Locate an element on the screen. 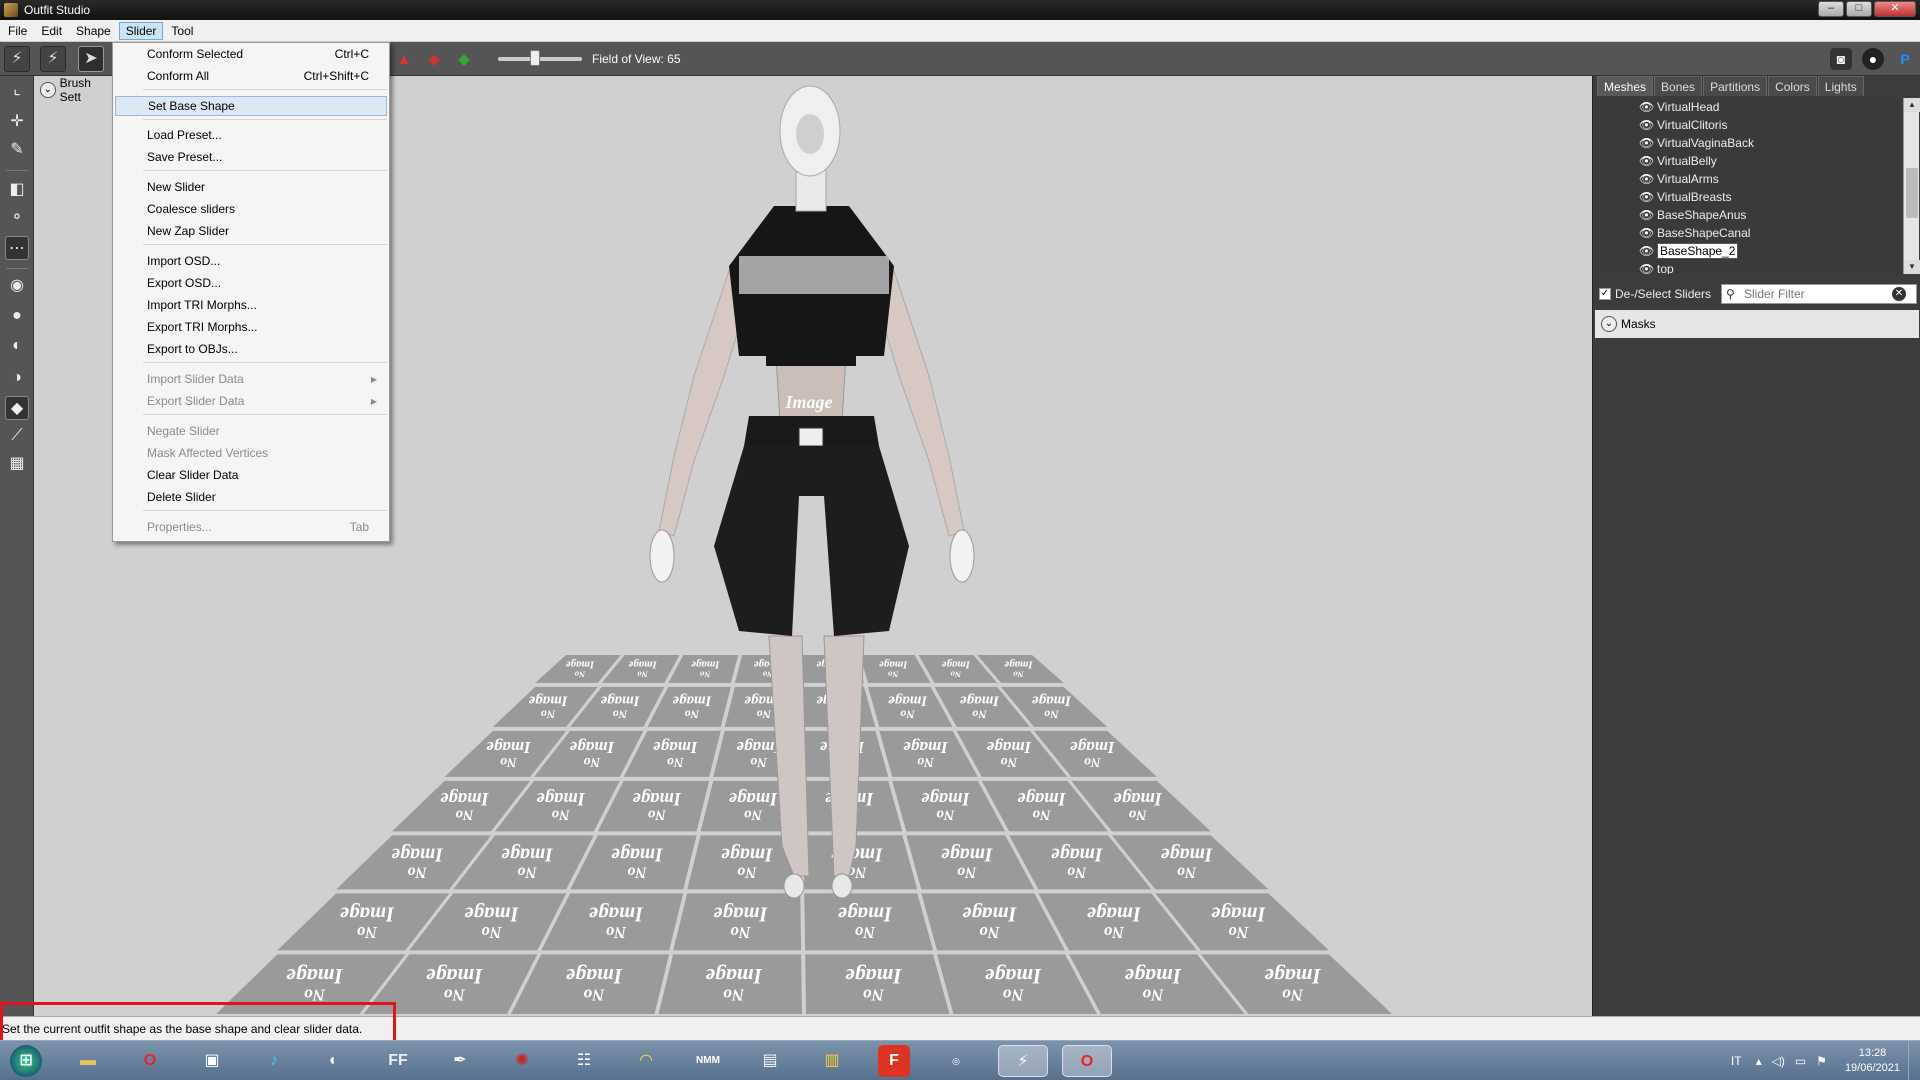 This screenshot has height=1080, width=1920. discord-icon: ◙ is located at coordinates (1841, 59).